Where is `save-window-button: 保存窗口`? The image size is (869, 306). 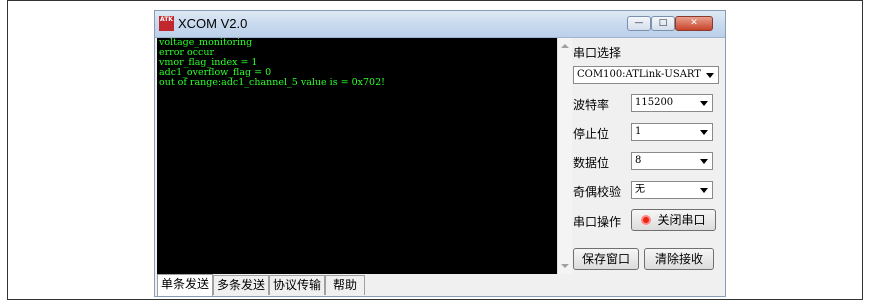 save-window-button: 保存窗口 is located at coordinates (606, 259).